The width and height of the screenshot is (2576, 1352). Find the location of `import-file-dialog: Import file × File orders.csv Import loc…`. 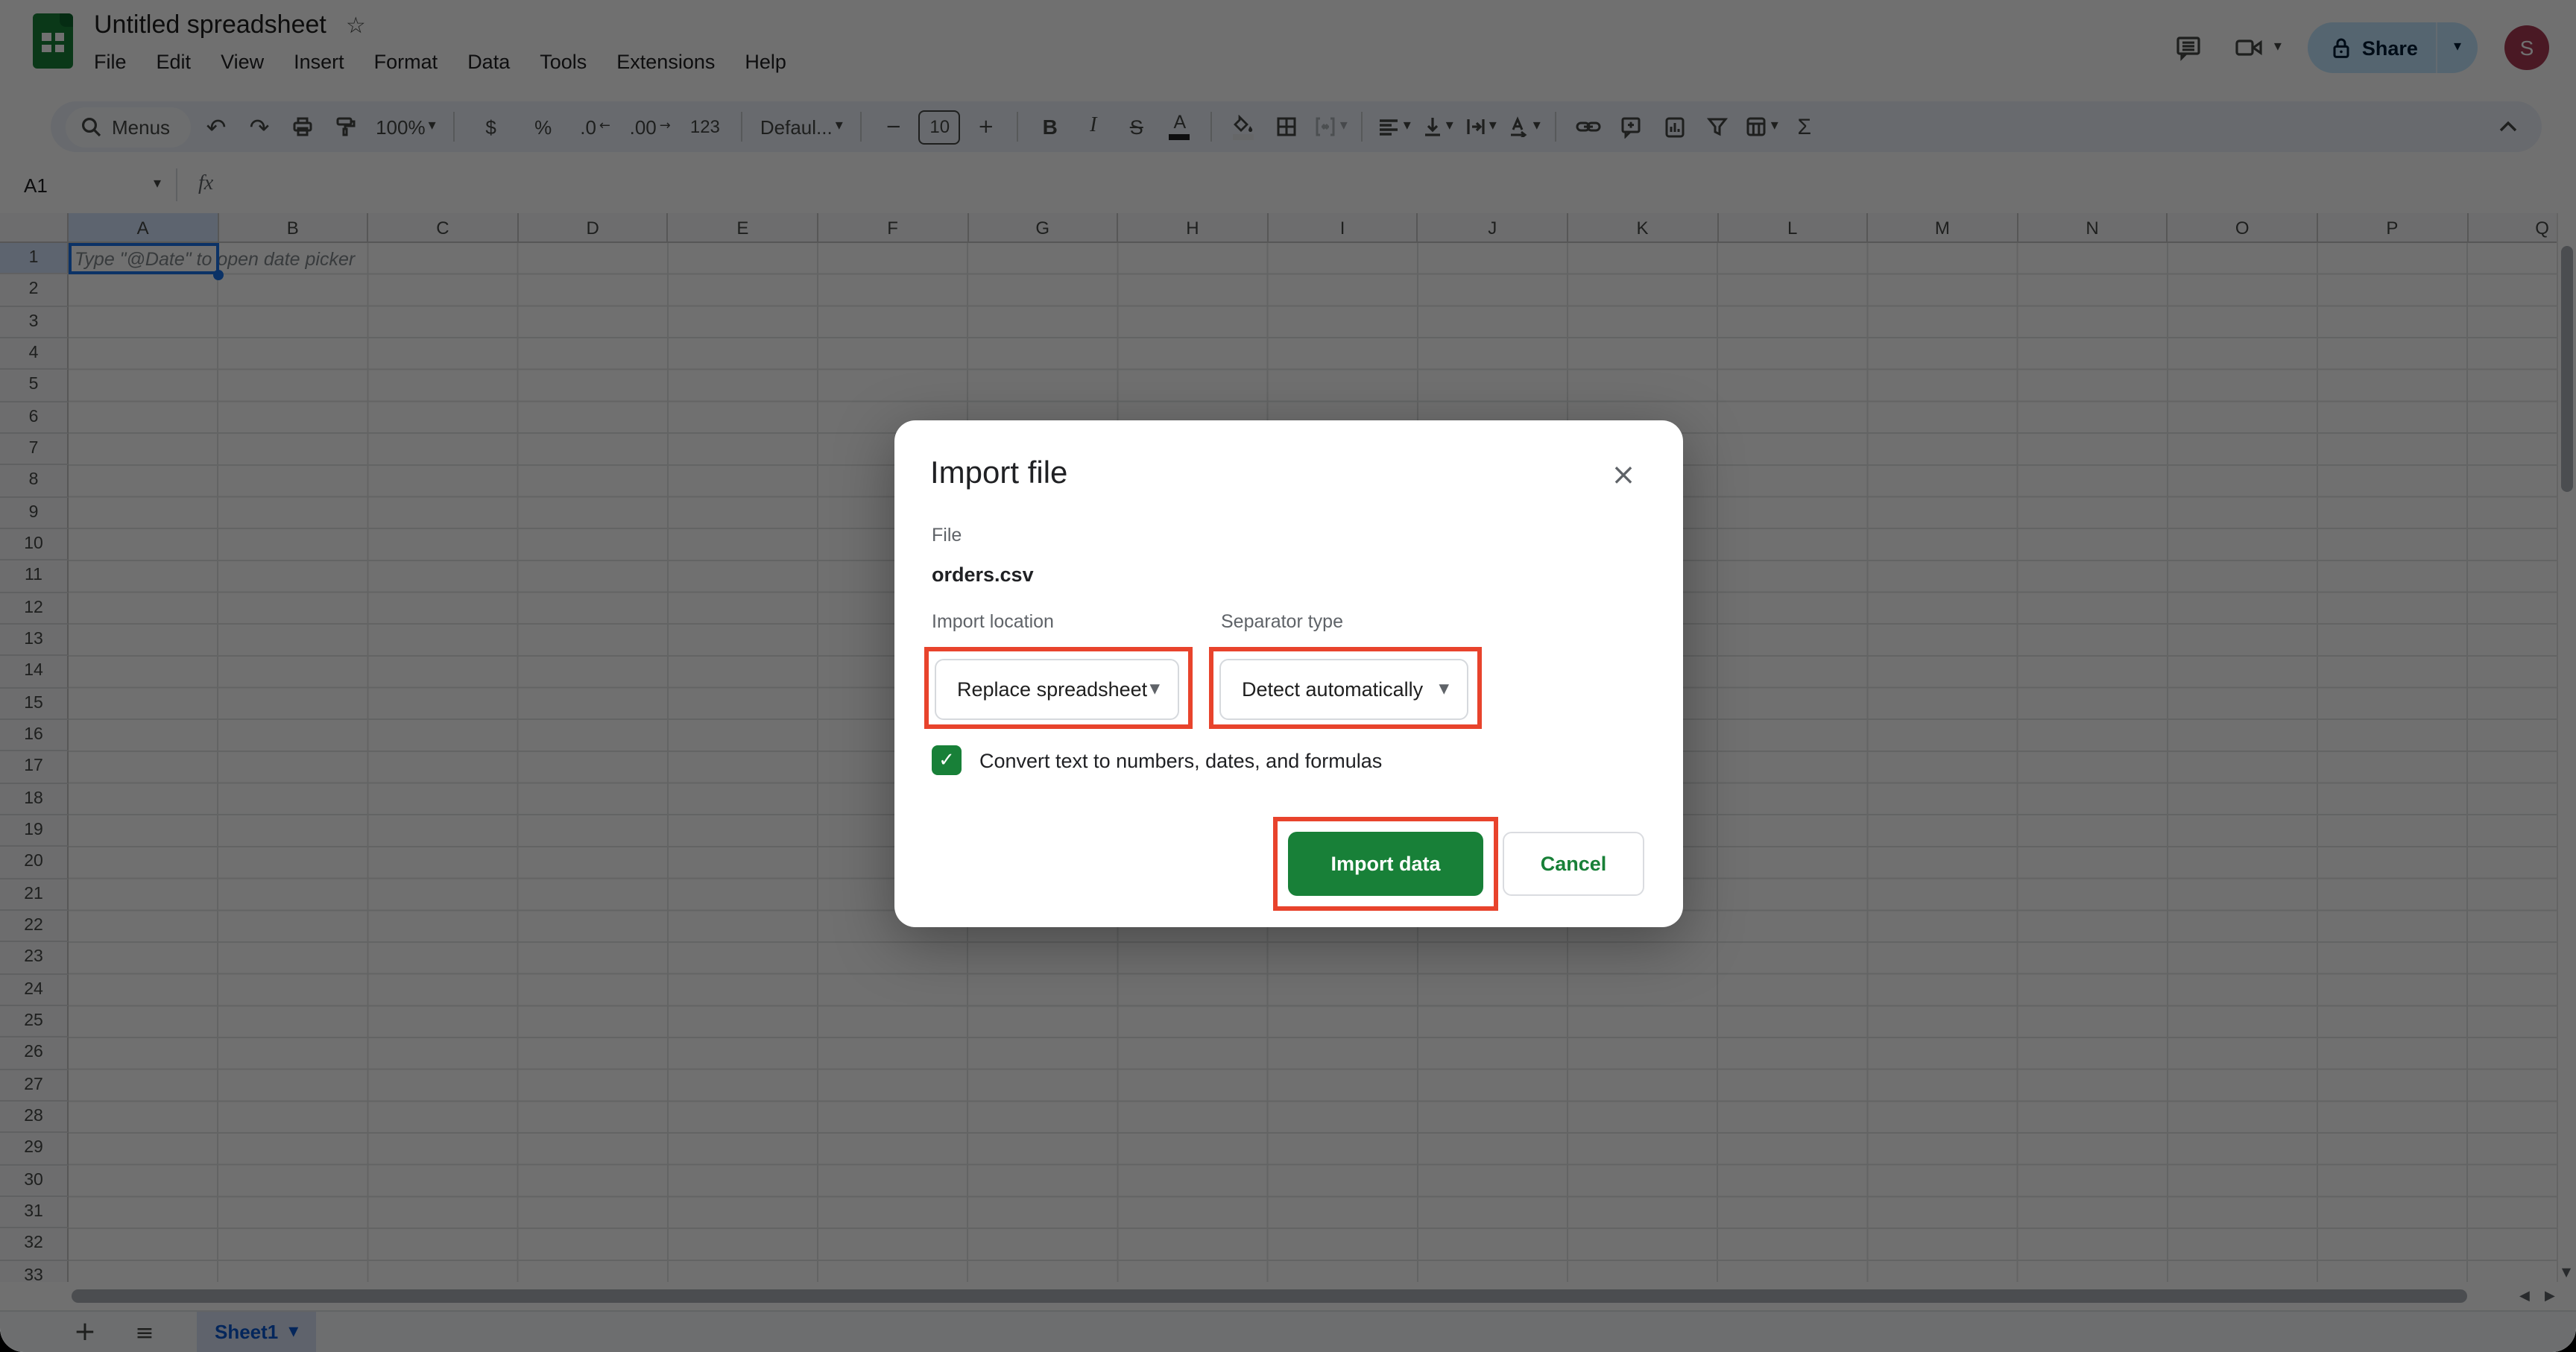

import-file-dialog: Import file × File orders.csv Import loc… is located at coordinates (1288, 673).